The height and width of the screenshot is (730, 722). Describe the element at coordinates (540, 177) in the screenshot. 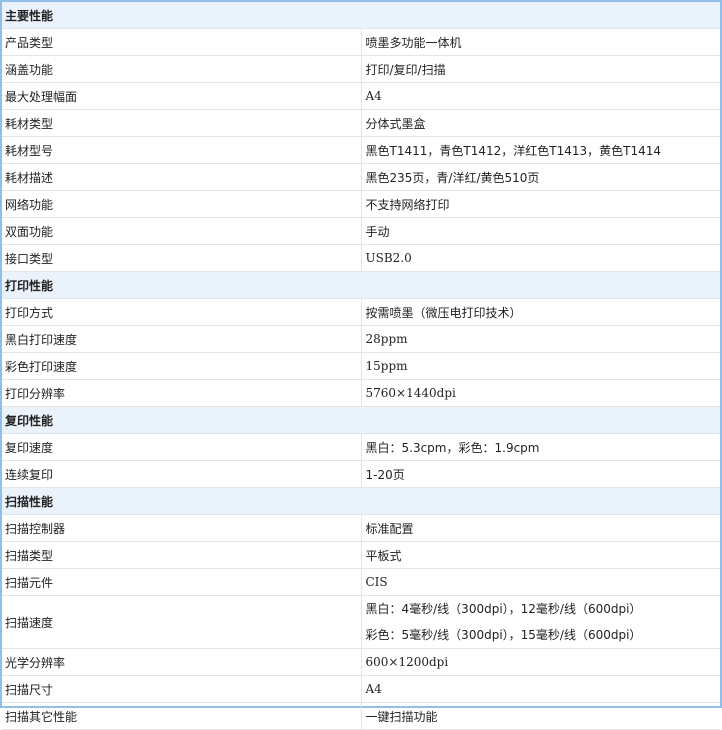

I see `row-value: 黑色235页，青/洋红/黄色510页` at that location.